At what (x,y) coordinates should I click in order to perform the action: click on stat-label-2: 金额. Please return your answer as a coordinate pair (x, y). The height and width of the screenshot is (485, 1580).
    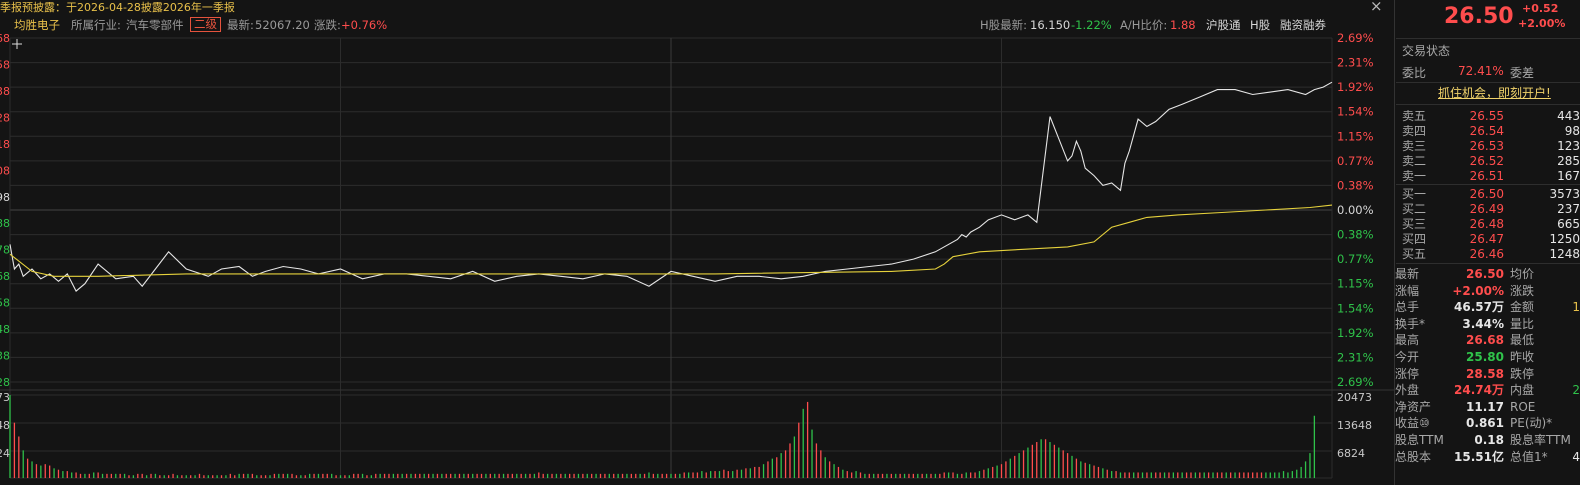
    Looking at the image, I should click on (1522, 307).